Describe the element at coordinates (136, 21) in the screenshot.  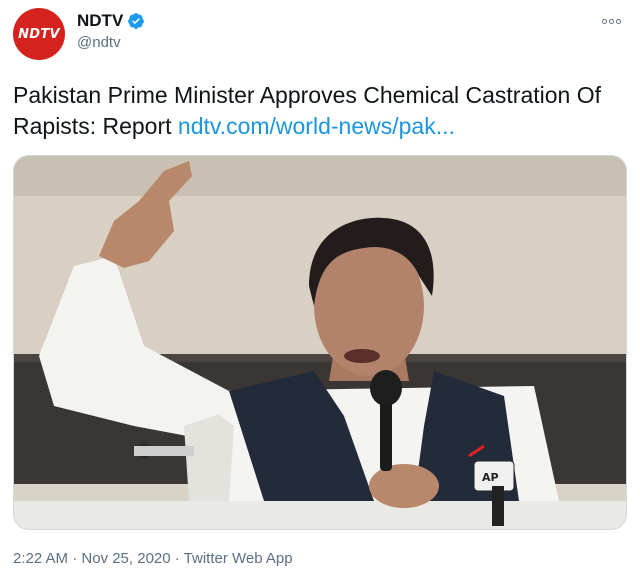
I see `verified-badge-icon` at that location.